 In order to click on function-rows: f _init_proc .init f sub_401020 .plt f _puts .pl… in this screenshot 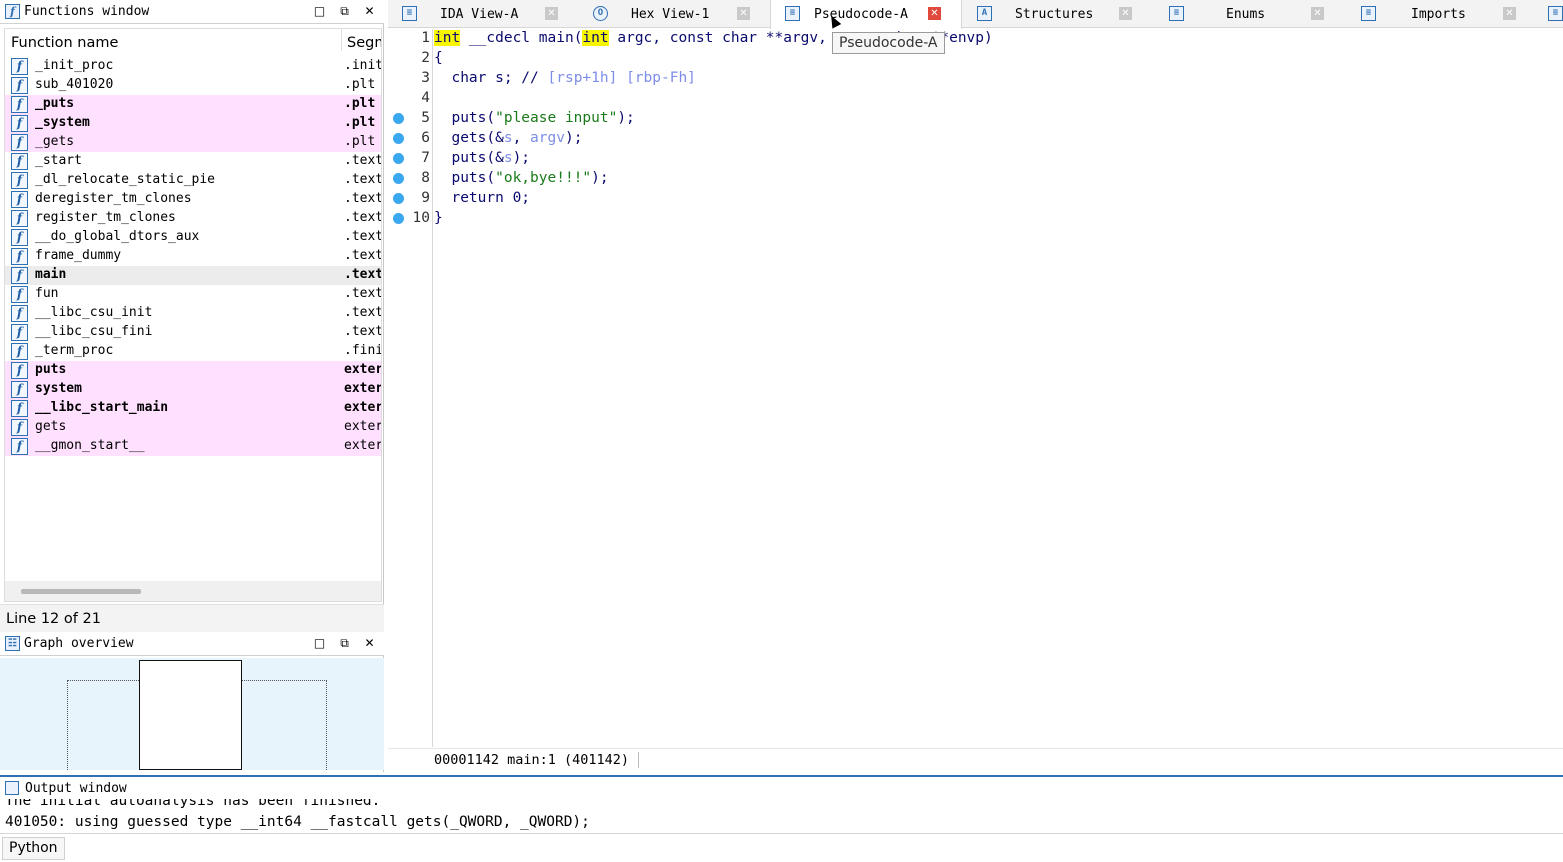, I will do `click(193, 256)`.